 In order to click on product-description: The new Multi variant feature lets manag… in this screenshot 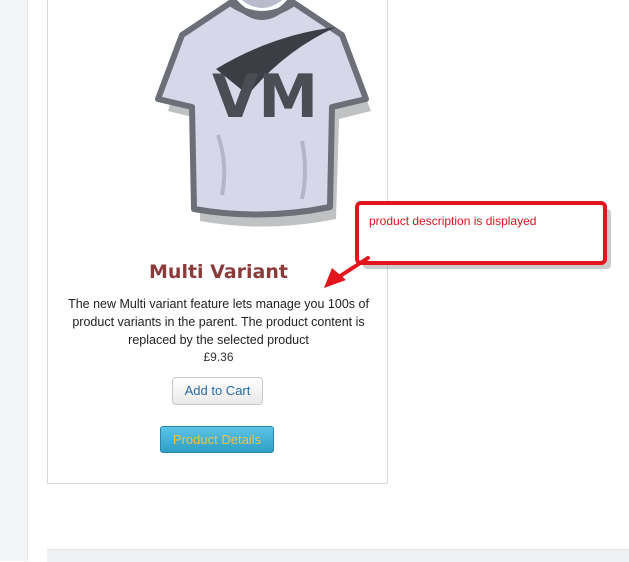, I will do `click(218, 322)`.